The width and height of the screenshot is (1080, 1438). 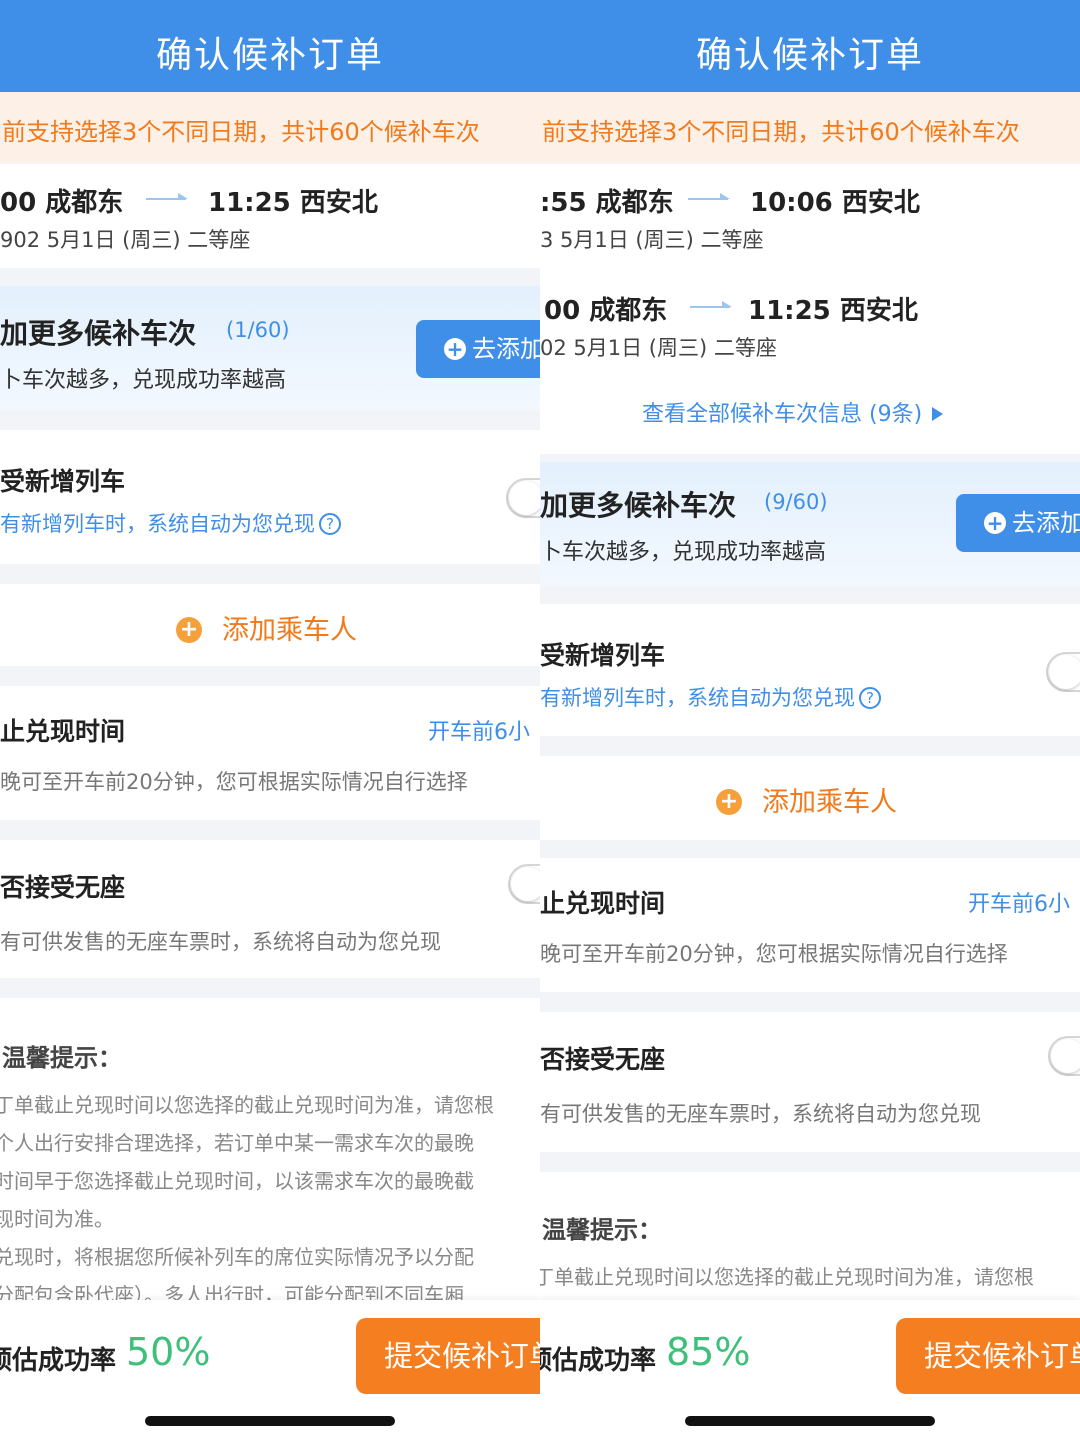 I want to click on trip-detail: 3 5月1日 (周三) 二等座, so click(x=652, y=240).